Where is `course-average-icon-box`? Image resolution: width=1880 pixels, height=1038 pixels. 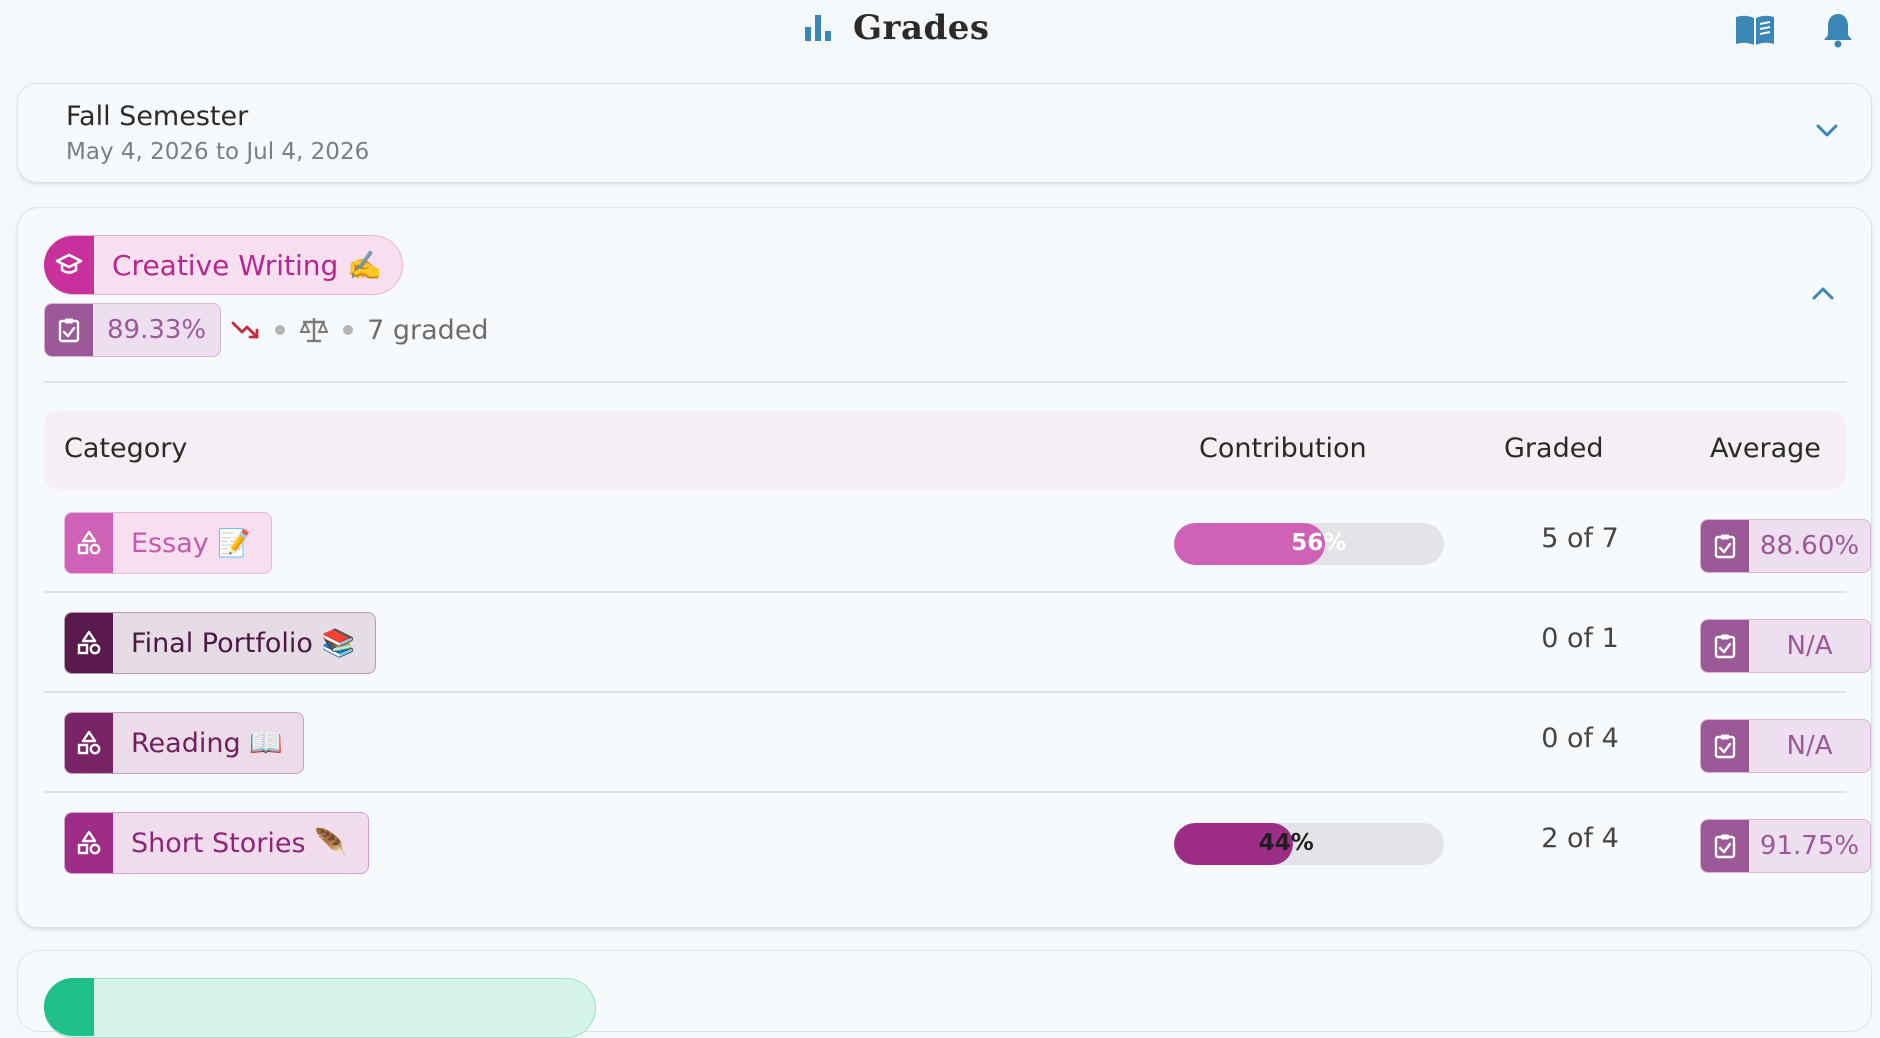
course-average-icon-box is located at coordinates (69, 330).